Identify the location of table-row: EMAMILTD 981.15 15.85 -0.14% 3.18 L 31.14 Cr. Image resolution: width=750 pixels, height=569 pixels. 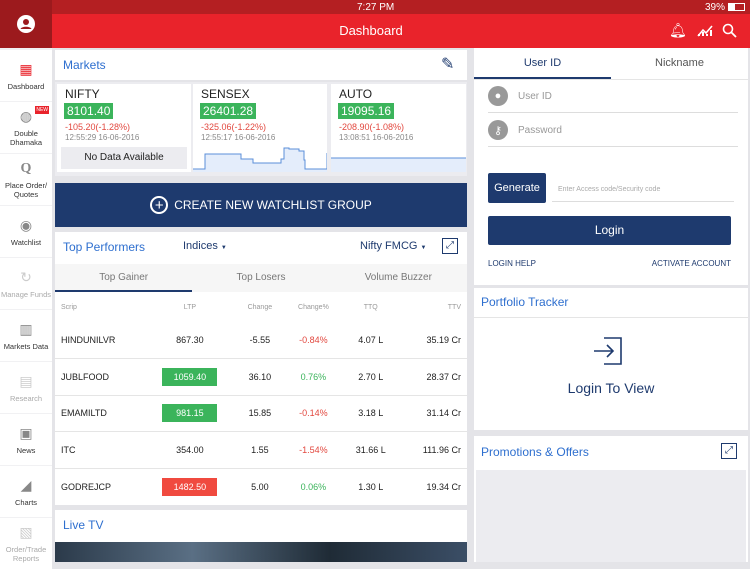
(261, 413).